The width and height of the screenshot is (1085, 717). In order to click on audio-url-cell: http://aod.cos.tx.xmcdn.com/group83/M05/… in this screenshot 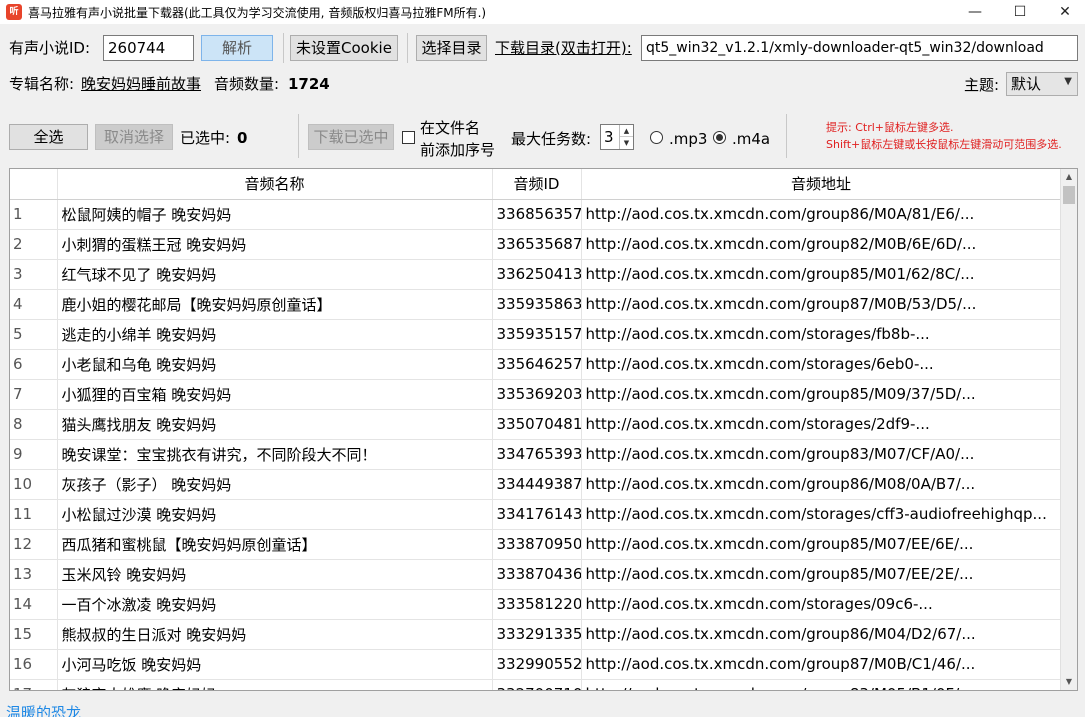, I will do `click(821, 684)`.